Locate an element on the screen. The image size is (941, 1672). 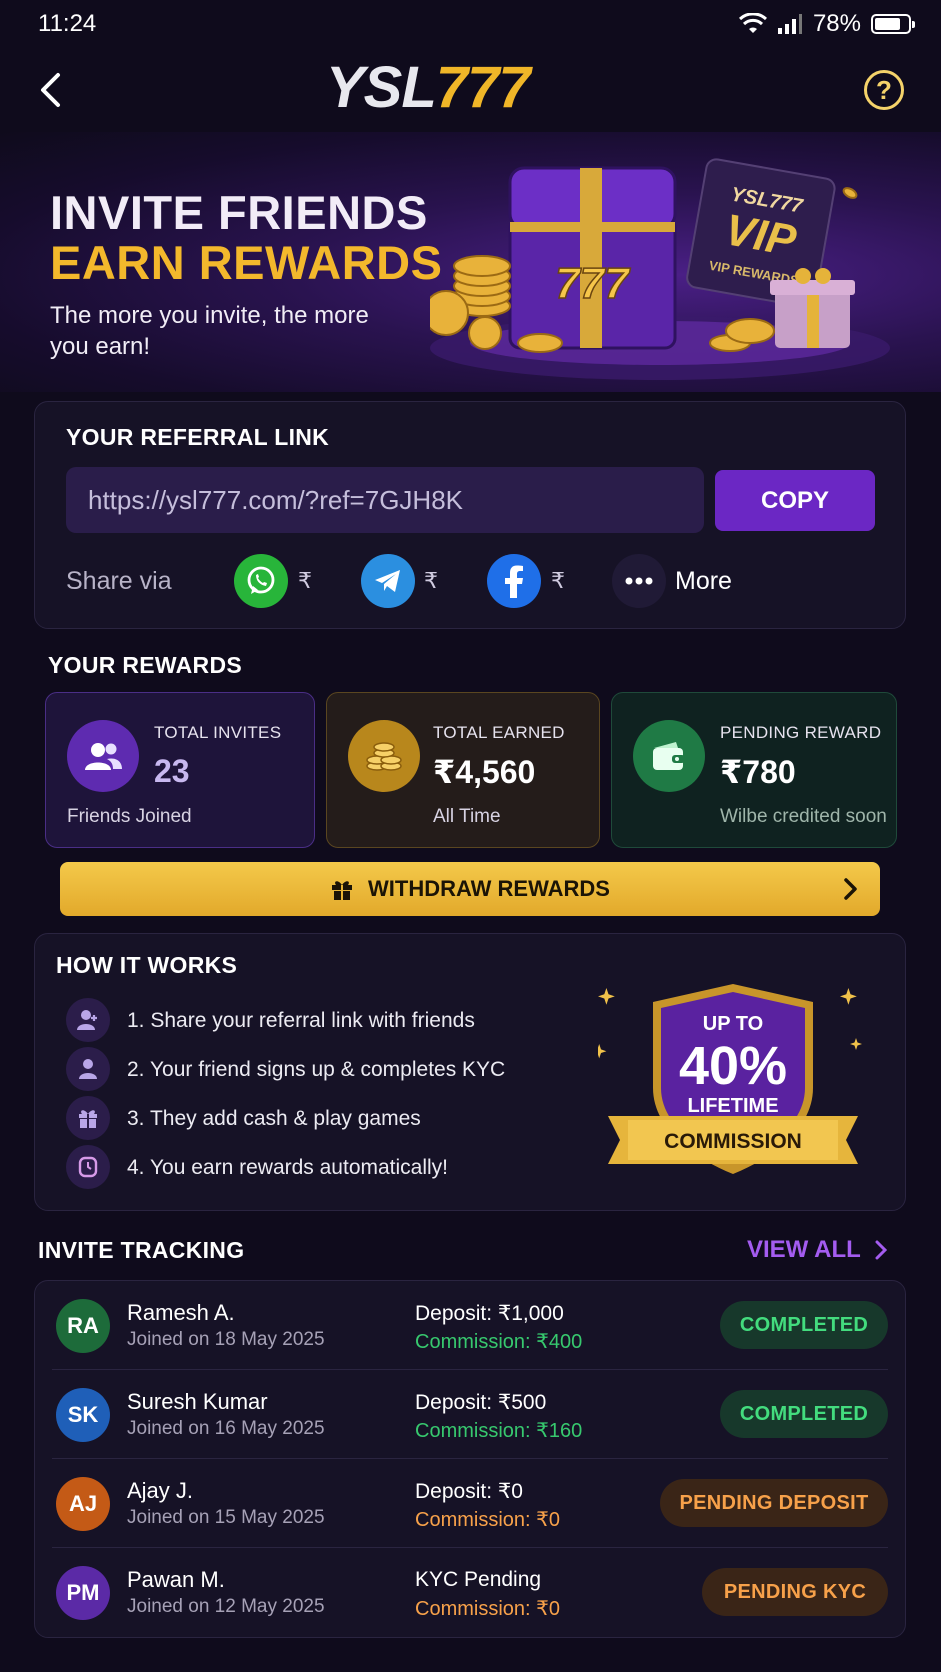
signal-icon is located at coordinates (789, 24).